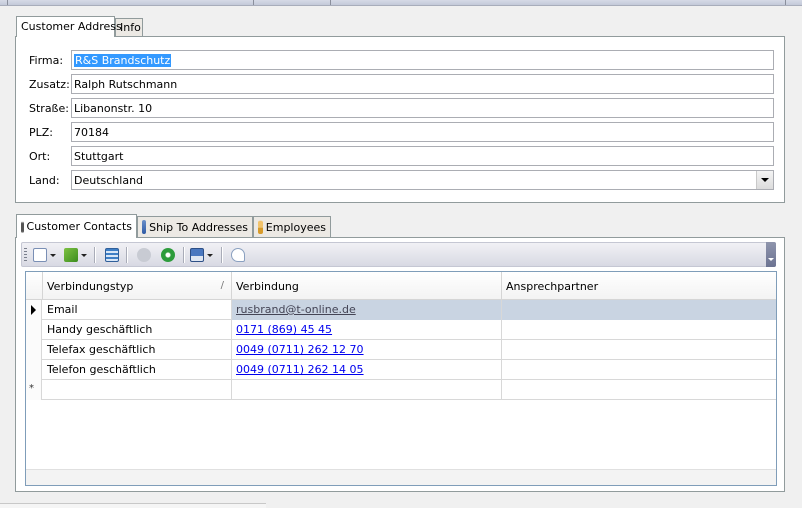 The image size is (802, 508). I want to click on strasse-row: Straße: Libanonstr. 10, so click(400, 108).